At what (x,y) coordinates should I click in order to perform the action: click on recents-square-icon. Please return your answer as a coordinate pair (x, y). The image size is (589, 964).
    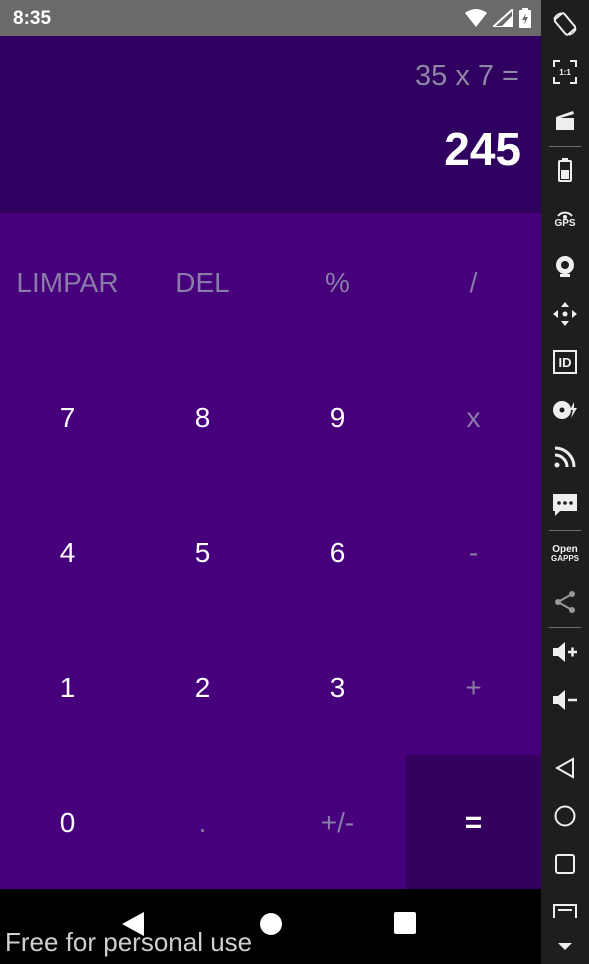
    Looking at the image, I should click on (565, 864).